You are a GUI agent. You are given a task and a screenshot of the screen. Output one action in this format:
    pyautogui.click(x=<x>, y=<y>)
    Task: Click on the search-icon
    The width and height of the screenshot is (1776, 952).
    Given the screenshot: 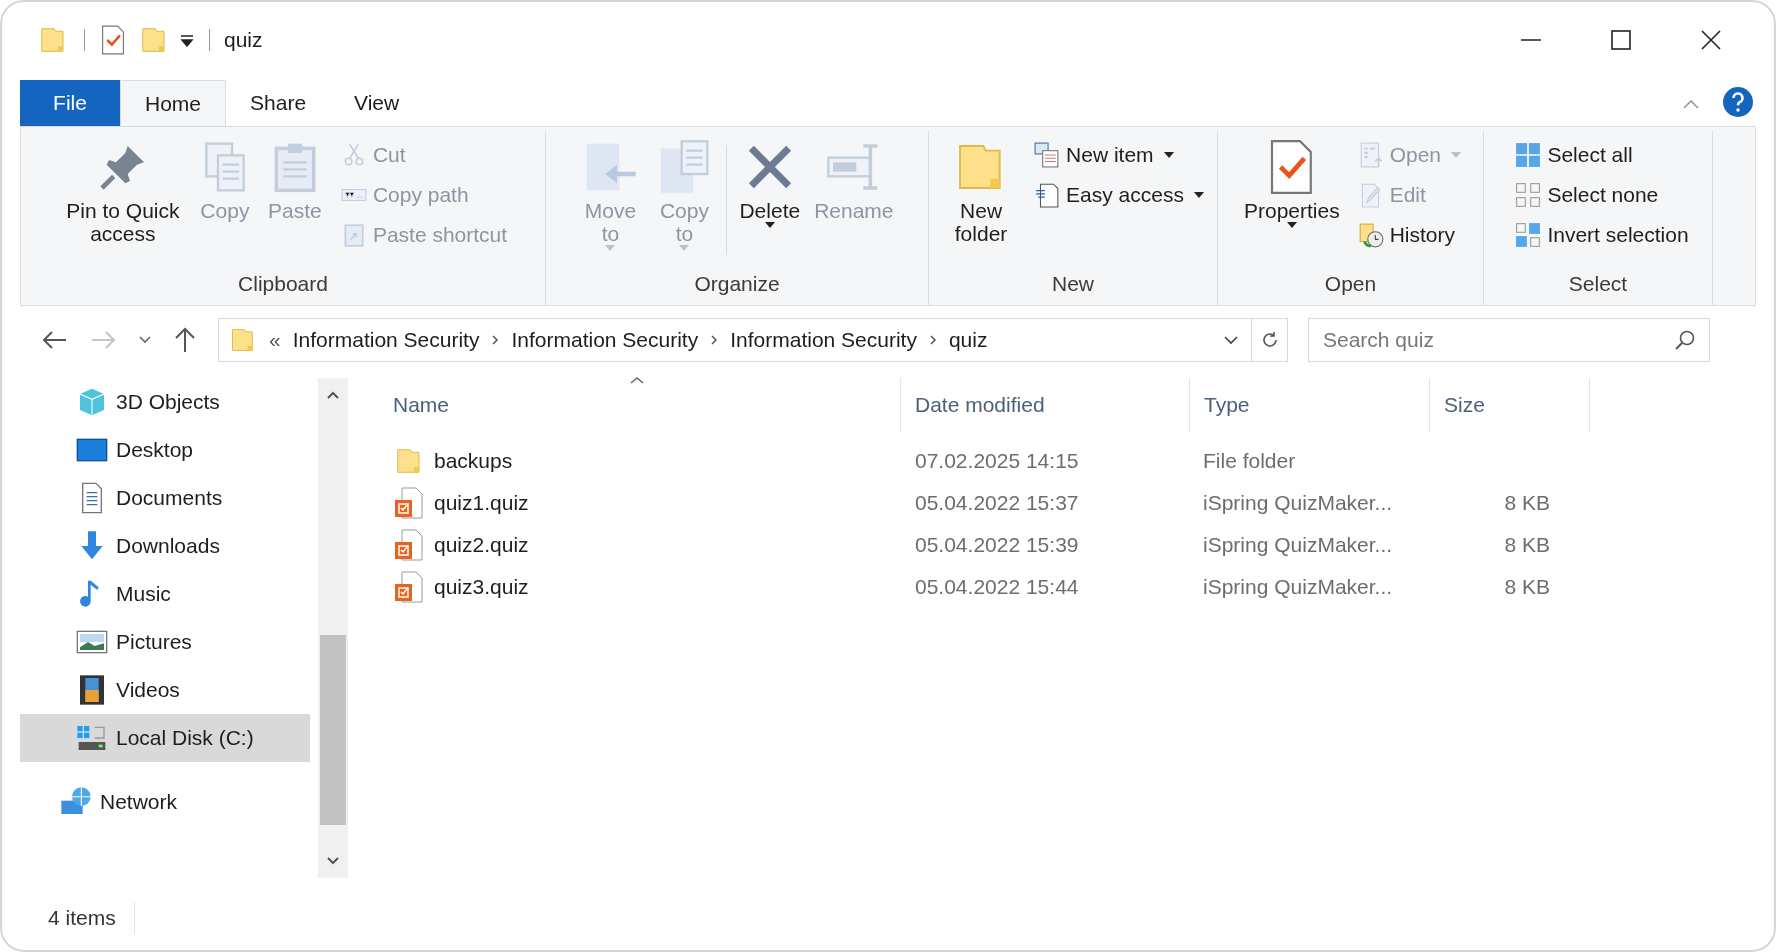 What is the action you would take?
    pyautogui.click(x=1685, y=340)
    